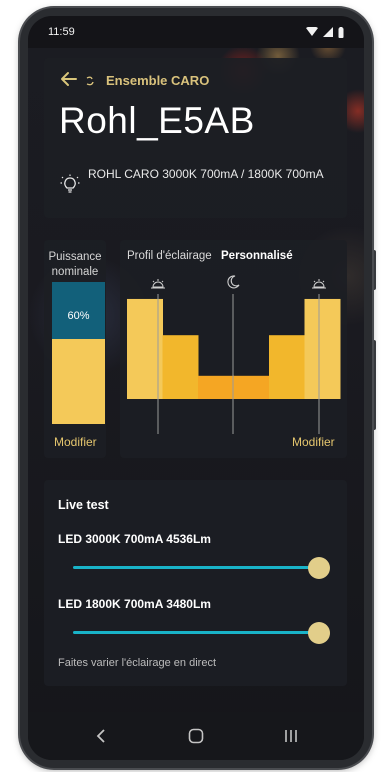 The image size is (382, 772). What do you see at coordinates (319, 568) in the screenshot?
I see `led-3000k-slider-thumb` at bounding box center [319, 568].